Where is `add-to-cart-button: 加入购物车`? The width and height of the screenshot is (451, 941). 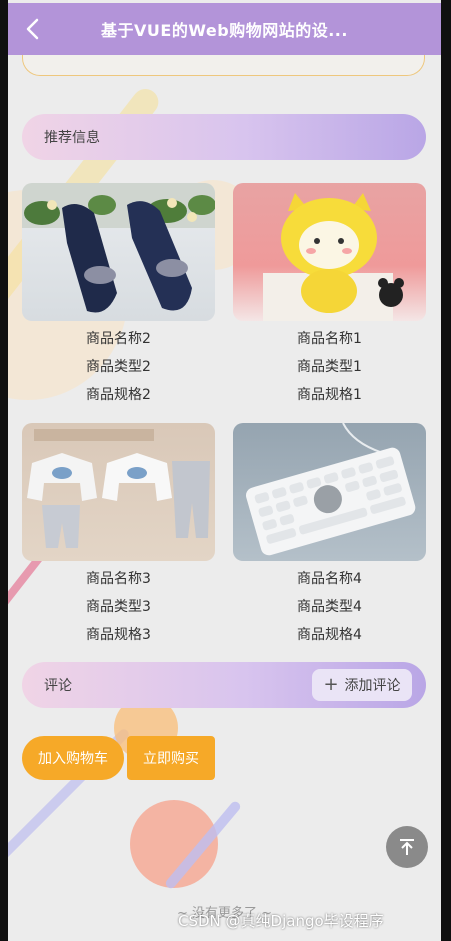 add-to-cart-button: 加入购物车 is located at coordinates (73, 758).